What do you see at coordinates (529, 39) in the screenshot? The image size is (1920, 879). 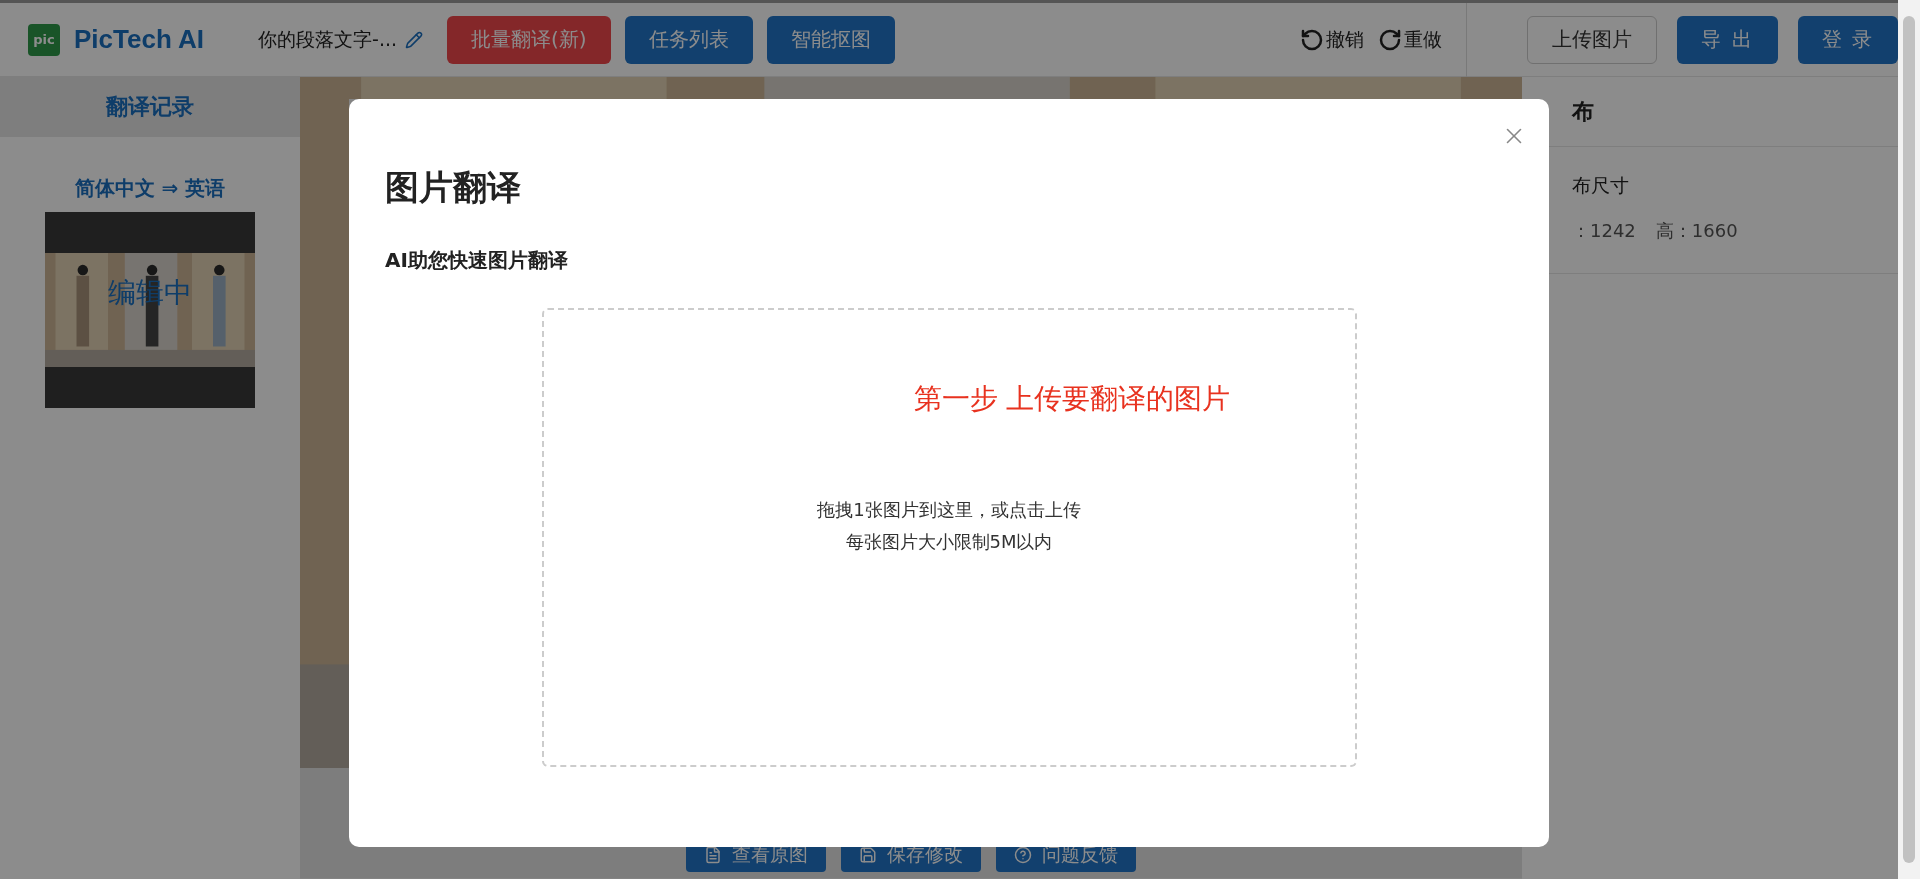 I see `toolbar-button: 批量翻译(新)` at bounding box center [529, 39].